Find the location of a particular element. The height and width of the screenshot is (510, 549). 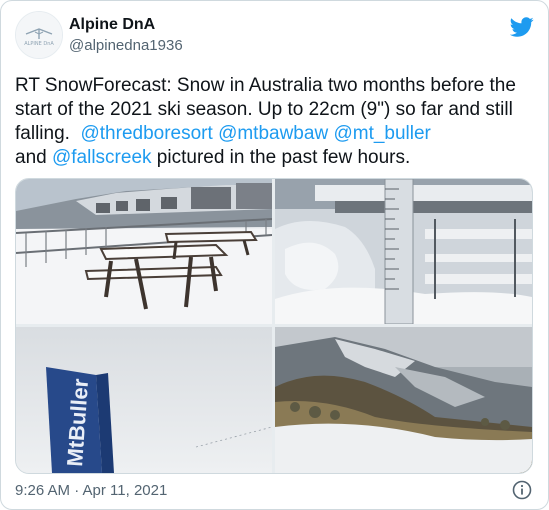

mention-mtbawbaw: @mtbawbaw is located at coordinates (273, 133).